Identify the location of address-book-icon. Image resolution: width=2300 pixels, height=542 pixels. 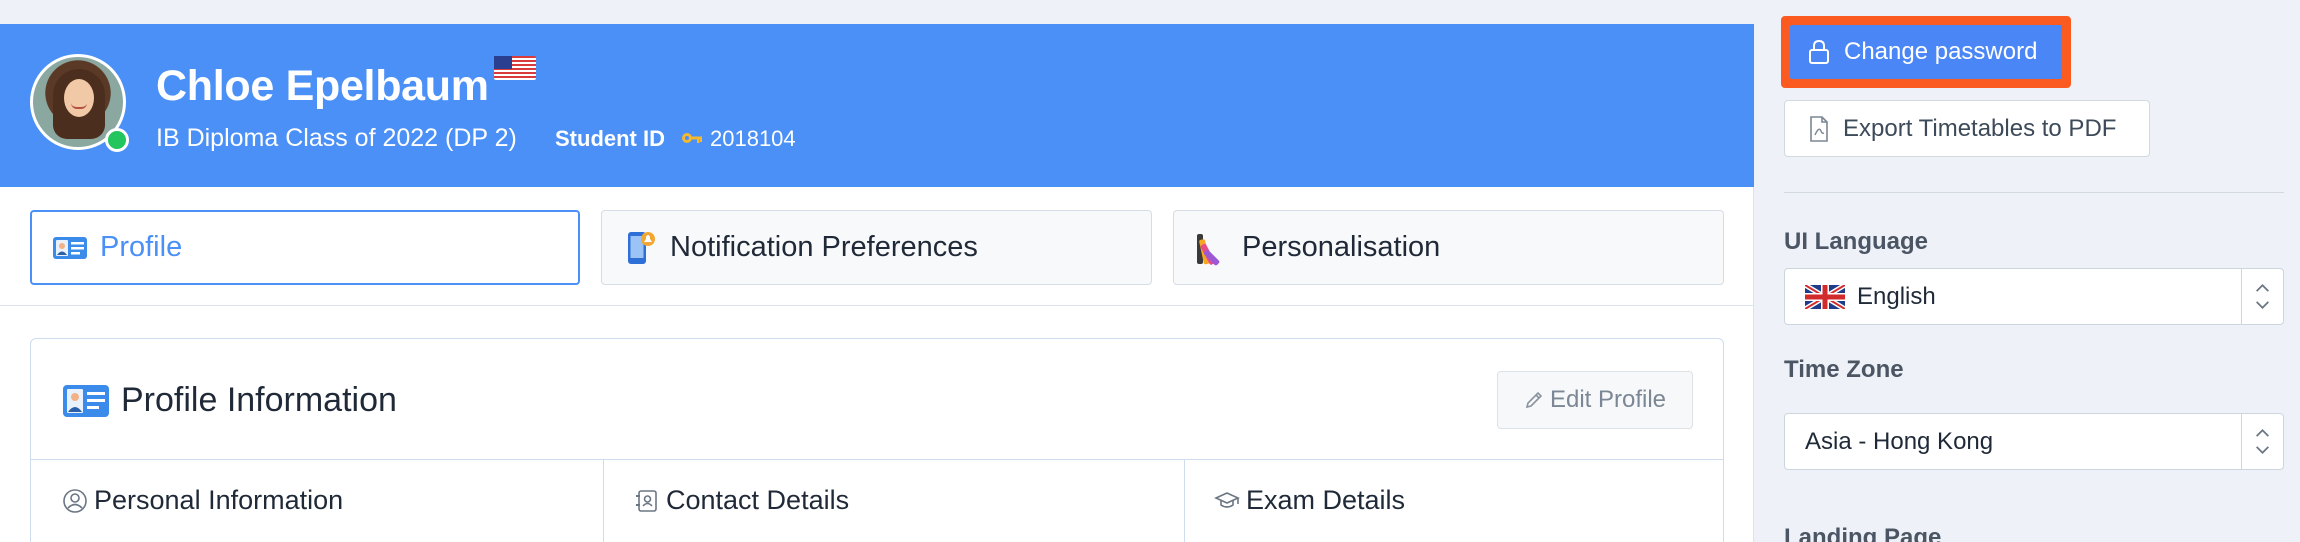
(646, 500).